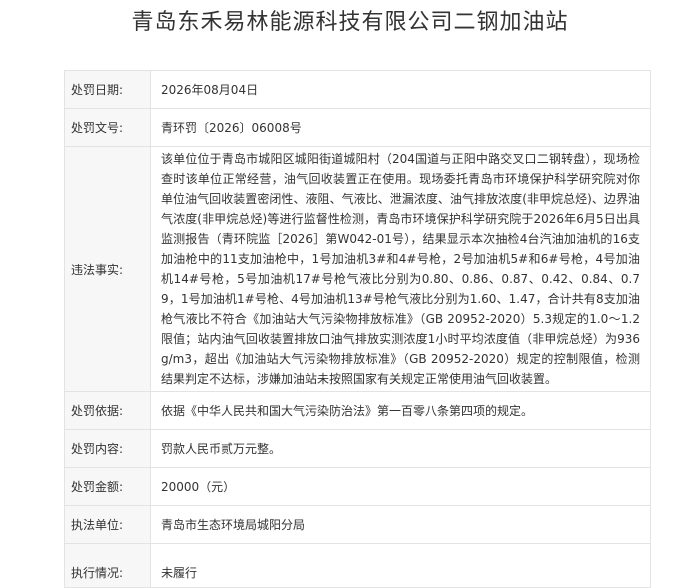  I want to click on field-value-enforcement-unit: 青岛市生态环境局城阳分局, so click(400, 524).